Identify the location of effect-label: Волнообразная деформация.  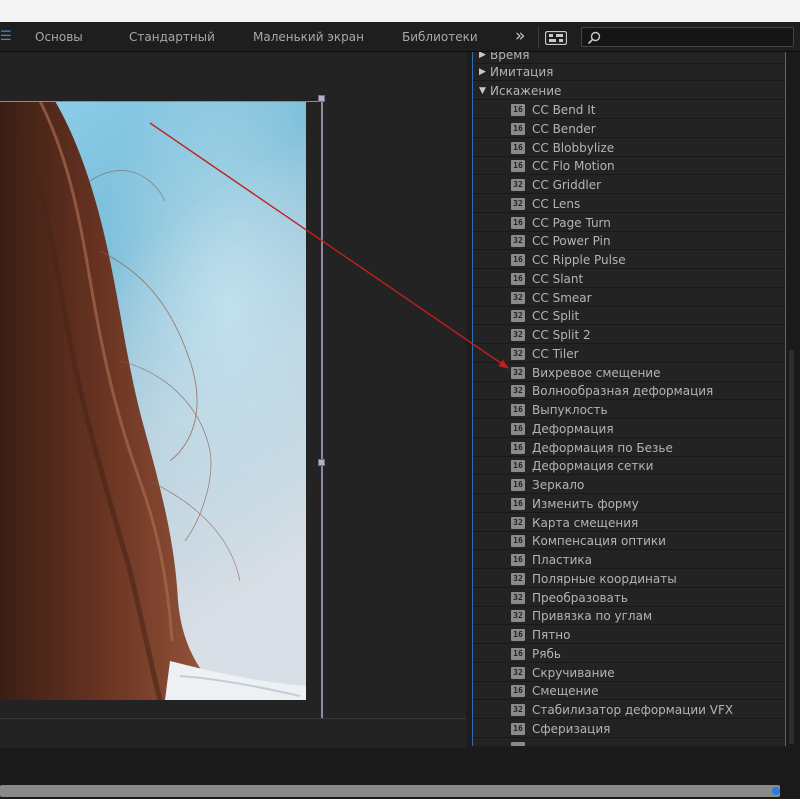
(623, 391).